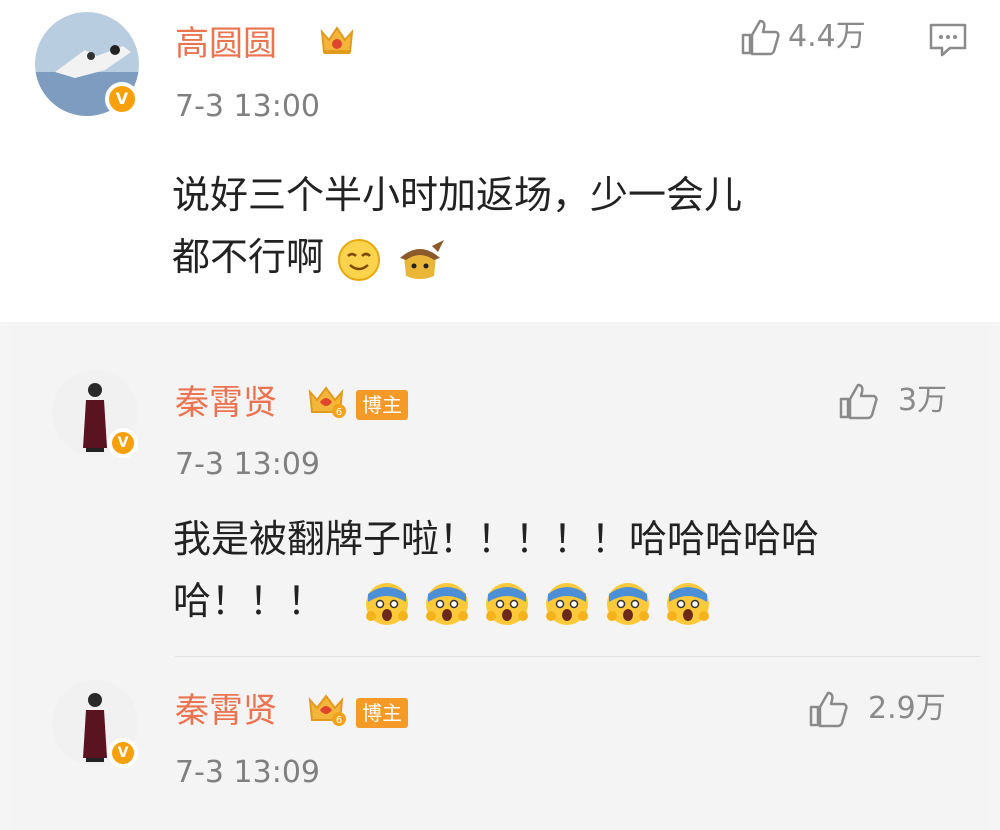  Describe the element at coordinates (923, 400) in the screenshot. I see `reply-like-count: 3万` at that location.